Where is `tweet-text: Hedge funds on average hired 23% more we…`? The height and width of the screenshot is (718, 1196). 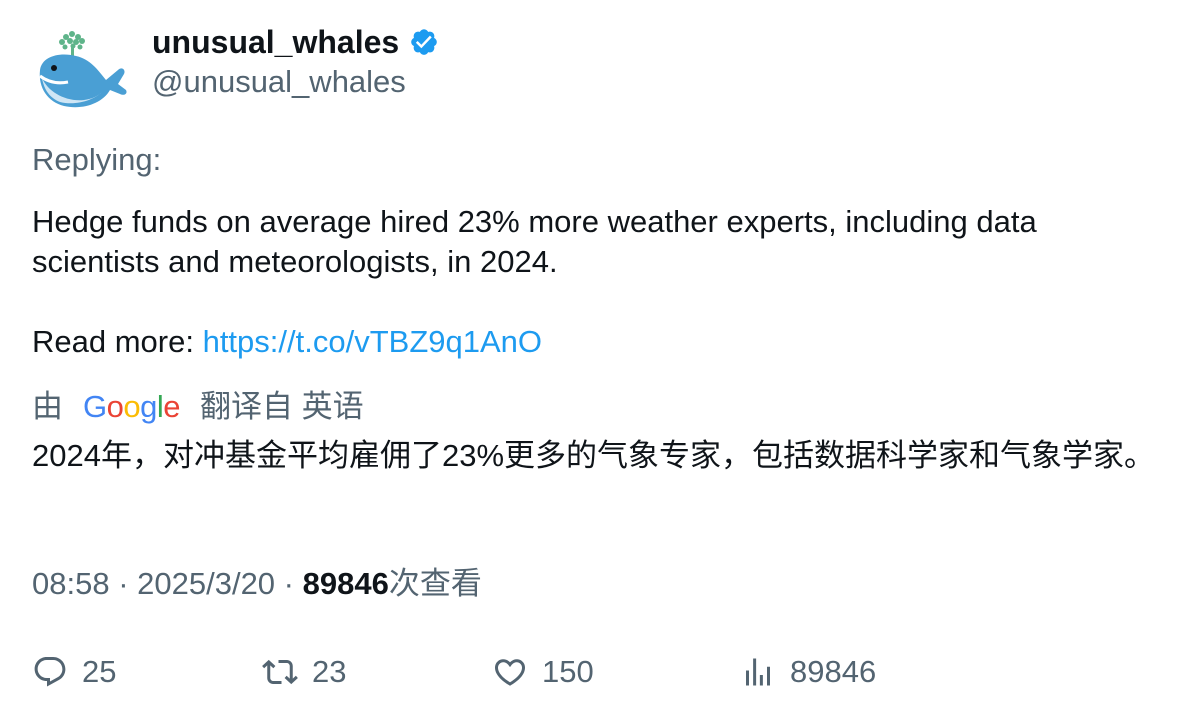 tweet-text: Hedge funds on average hired 23% more we… is located at coordinates (597, 242).